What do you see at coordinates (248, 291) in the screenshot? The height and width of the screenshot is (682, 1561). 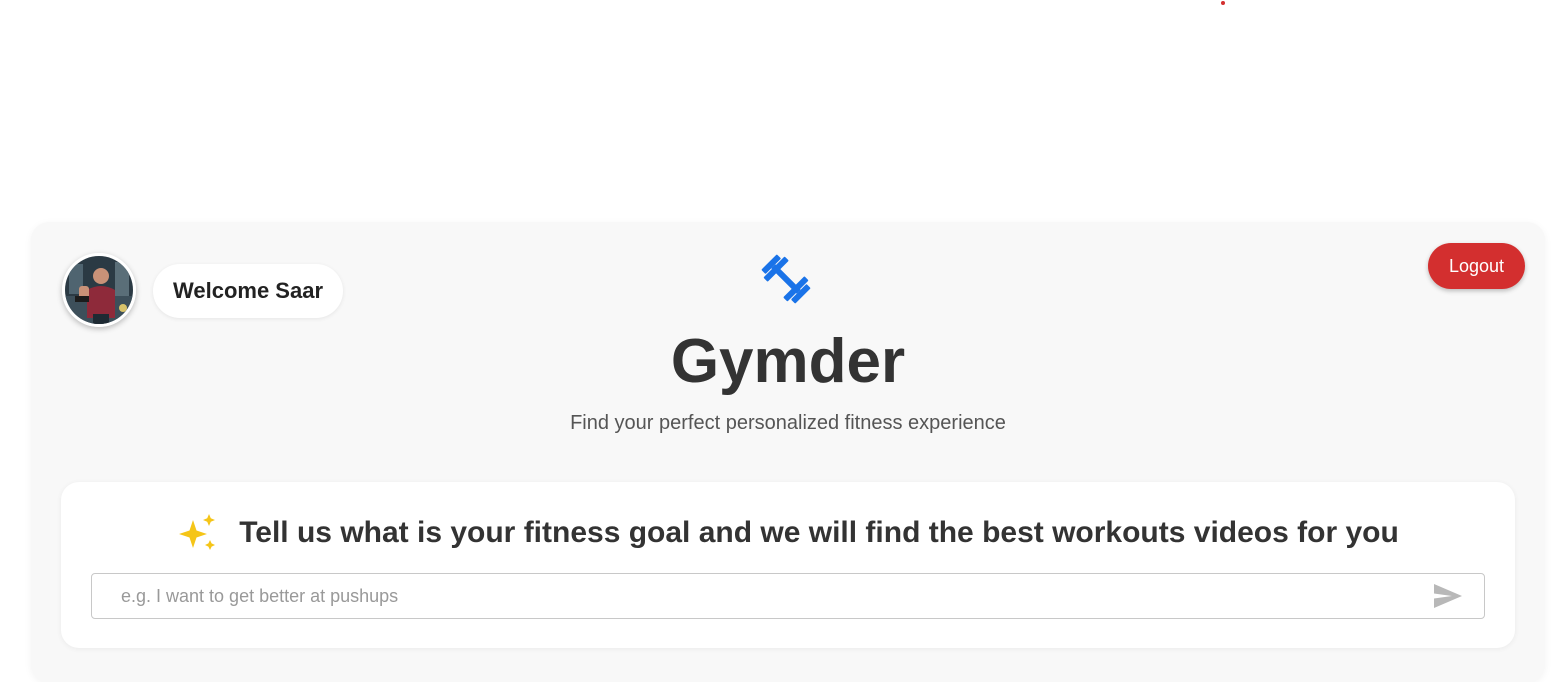 I see `welcome-badge: Welcome Saar` at bounding box center [248, 291].